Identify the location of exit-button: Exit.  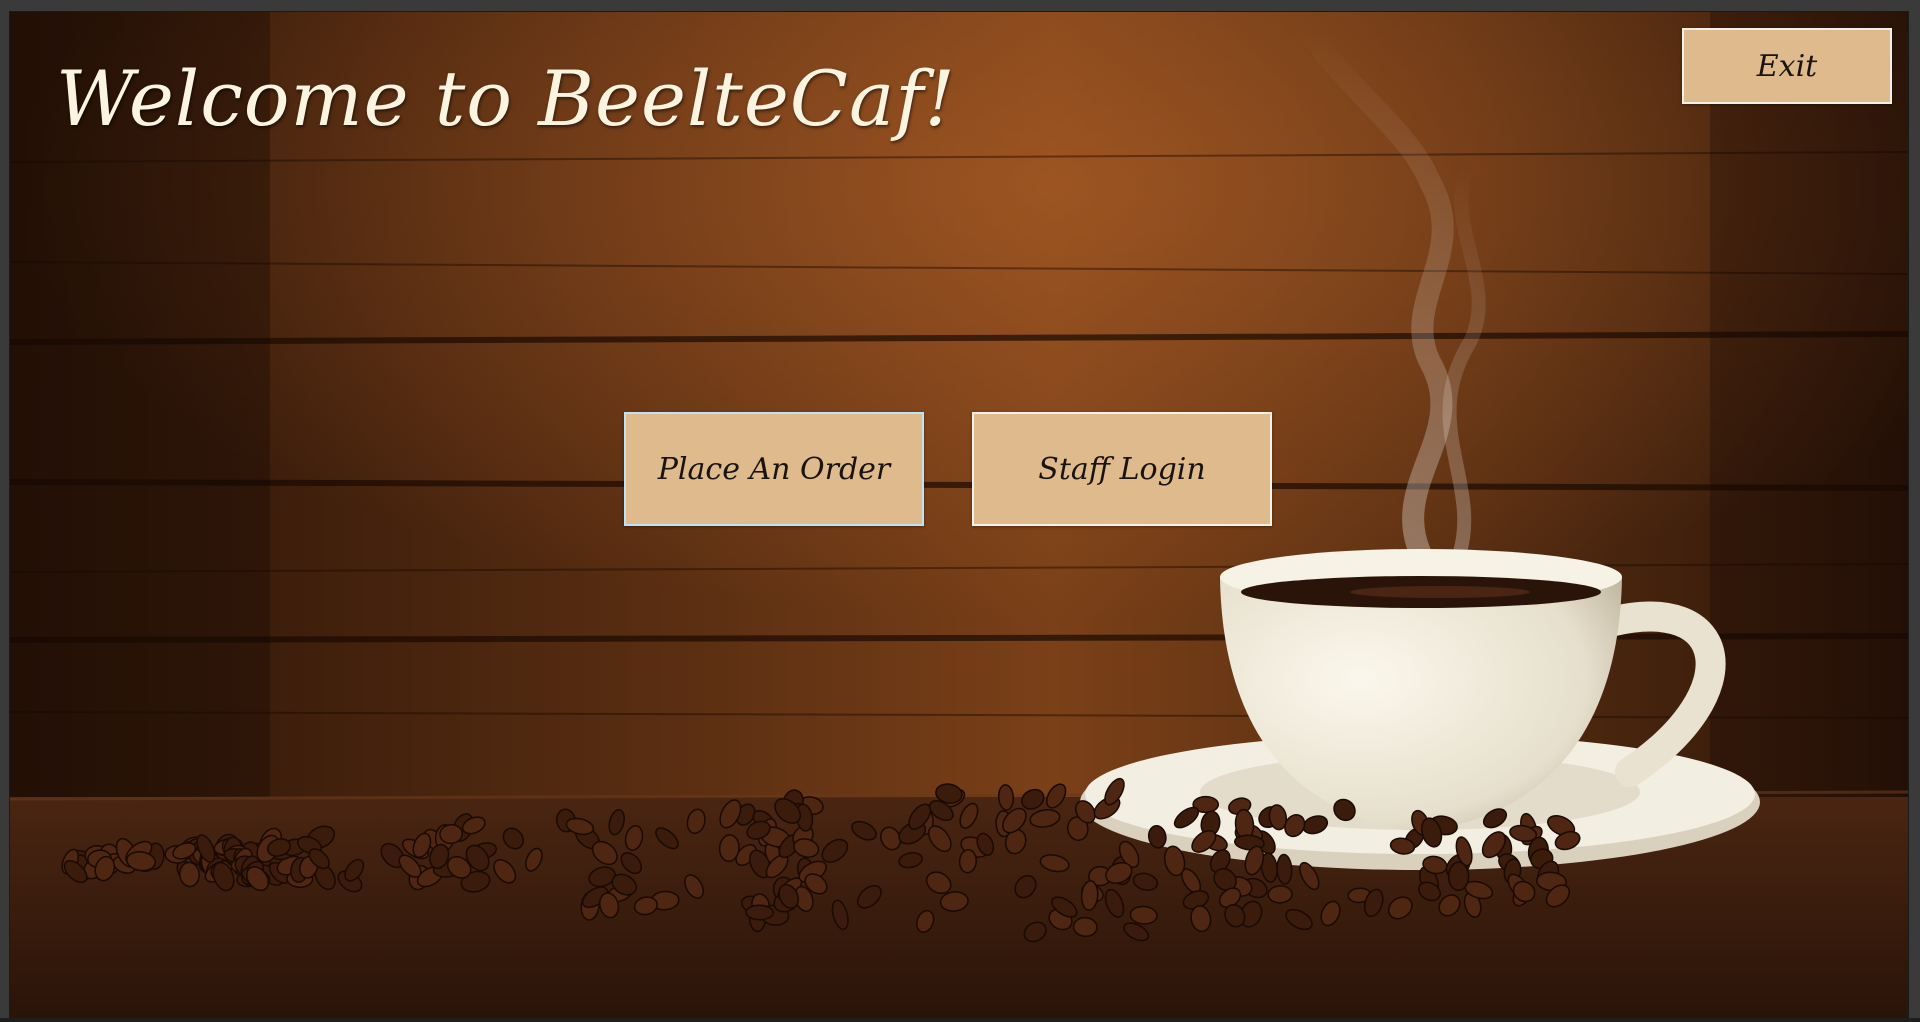
(1787, 66).